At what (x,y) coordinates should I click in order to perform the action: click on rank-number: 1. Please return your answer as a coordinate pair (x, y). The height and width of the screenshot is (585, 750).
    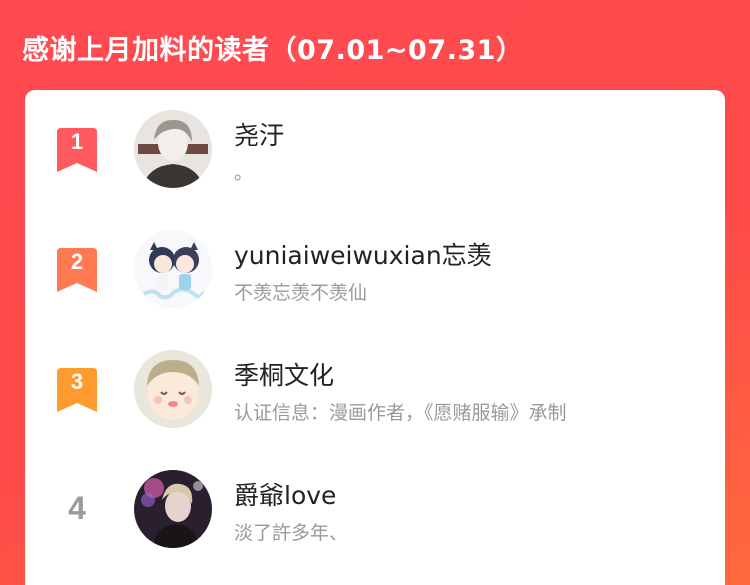
    Looking at the image, I should click on (77, 141).